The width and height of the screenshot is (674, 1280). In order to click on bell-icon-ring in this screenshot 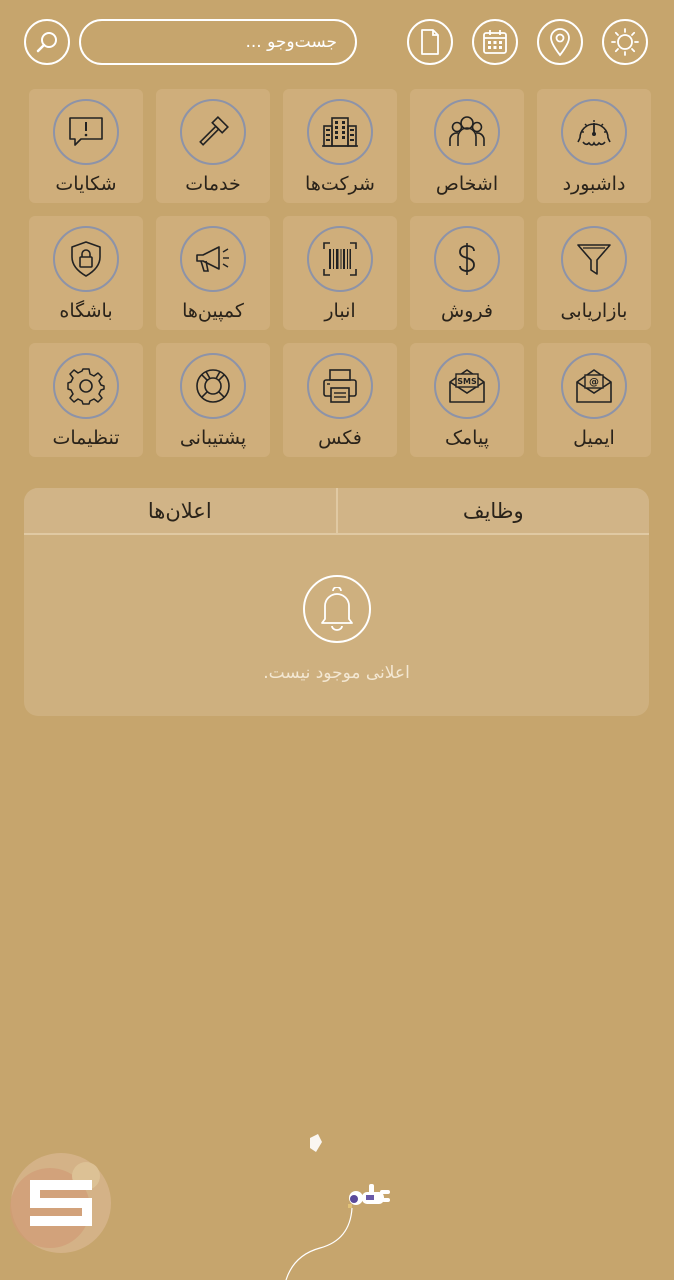, I will do `click(336, 609)`.